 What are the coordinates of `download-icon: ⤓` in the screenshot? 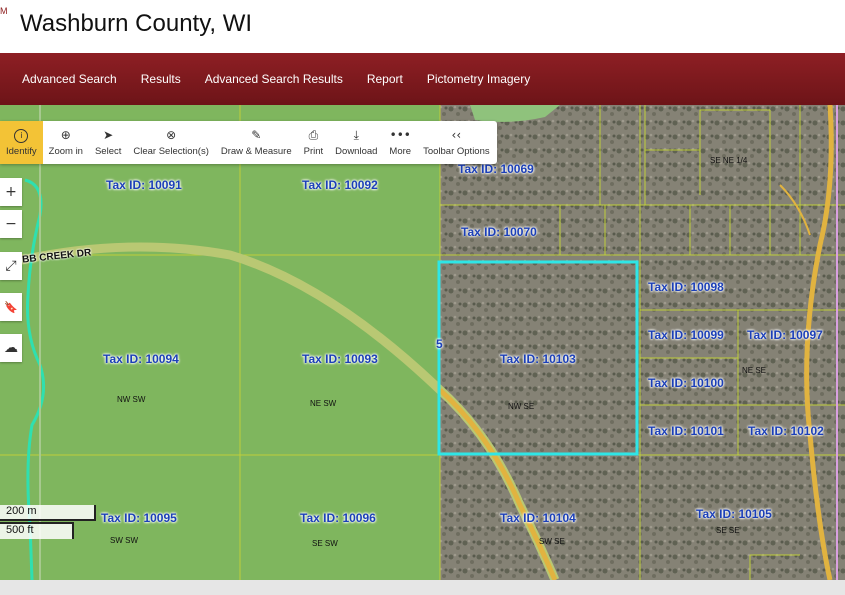 It's located at (356, 135).